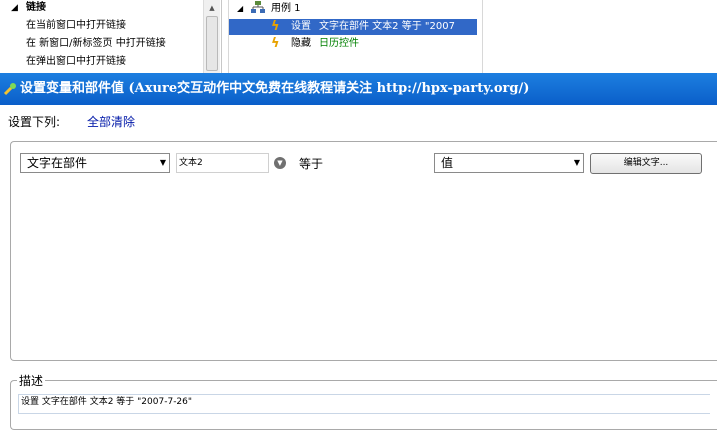 Image resolution: width=717 pixels, height=430 pixels. Describe the element at coordinates (57, 163) in the screenshot. I see `target-type-value: 文字在部件` at that location.